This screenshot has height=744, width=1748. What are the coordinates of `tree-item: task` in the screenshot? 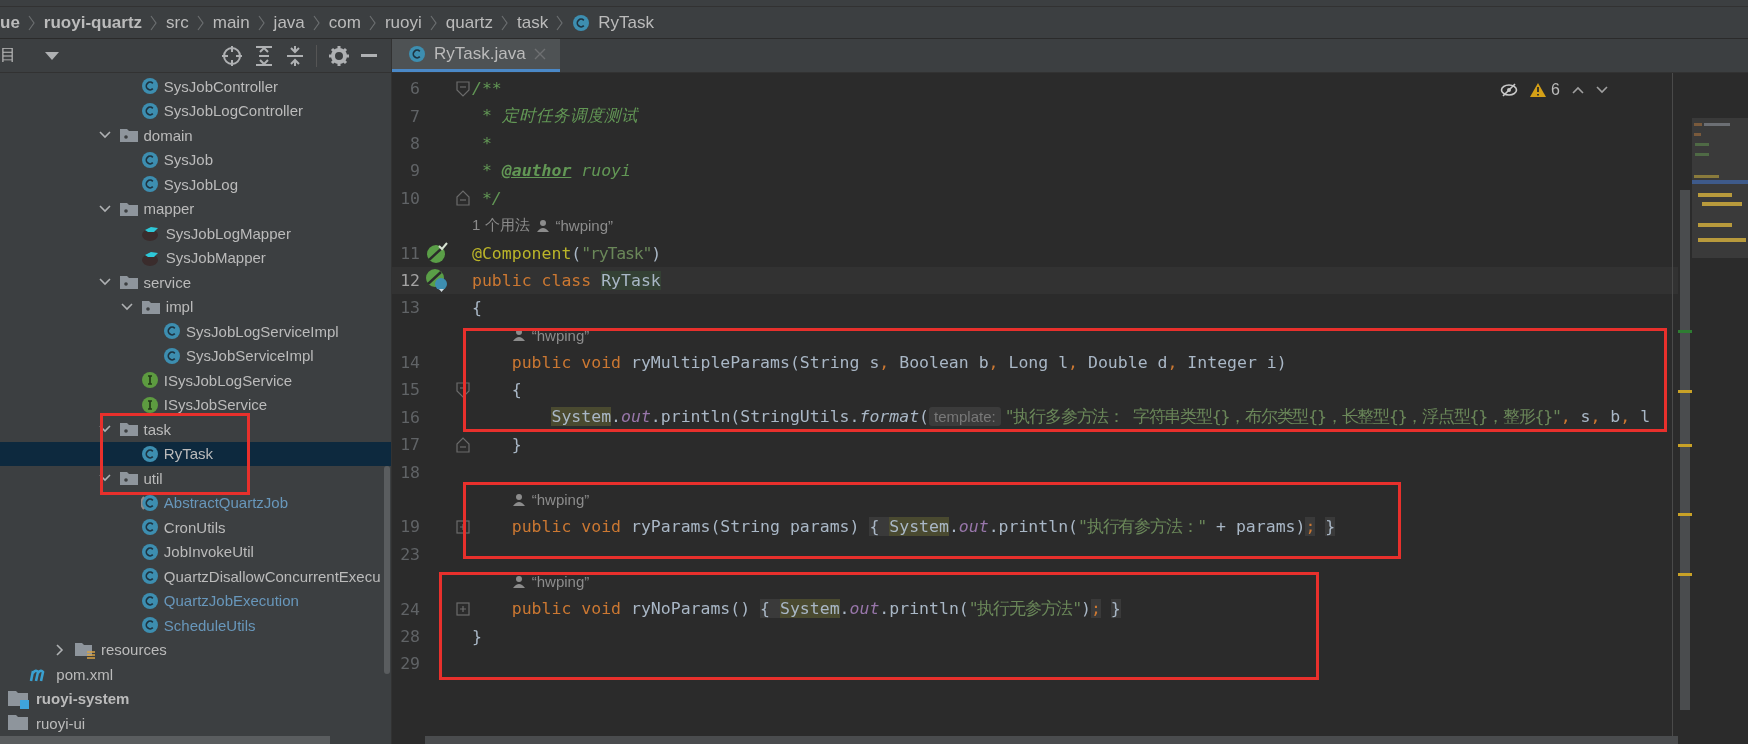 It's located at (195, 429).